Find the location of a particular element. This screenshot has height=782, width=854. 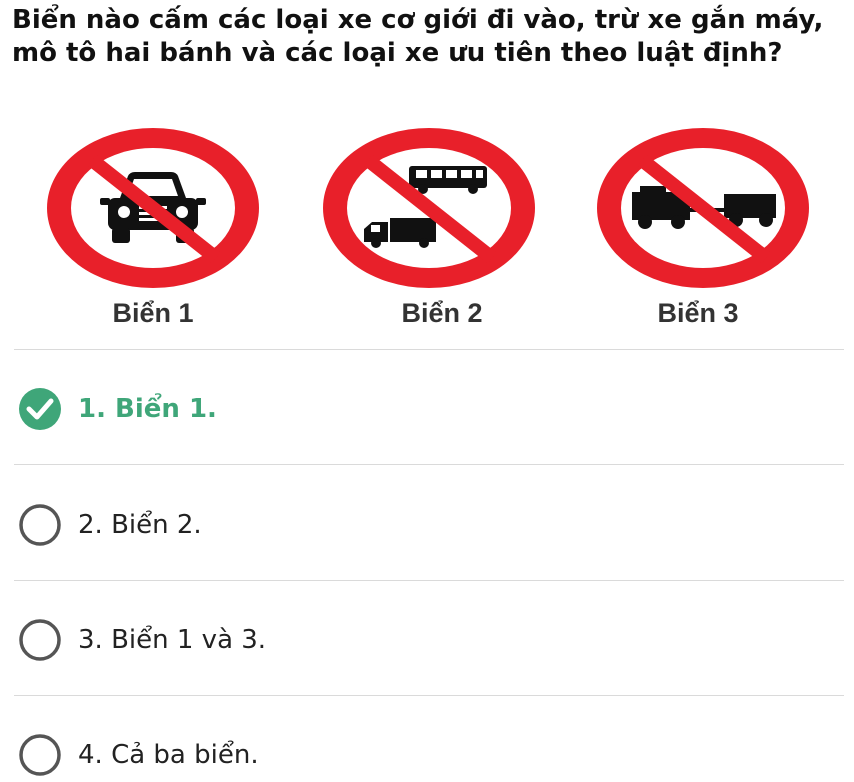

sign-2-label: Biển 2 is located at coordinates (442, 313).